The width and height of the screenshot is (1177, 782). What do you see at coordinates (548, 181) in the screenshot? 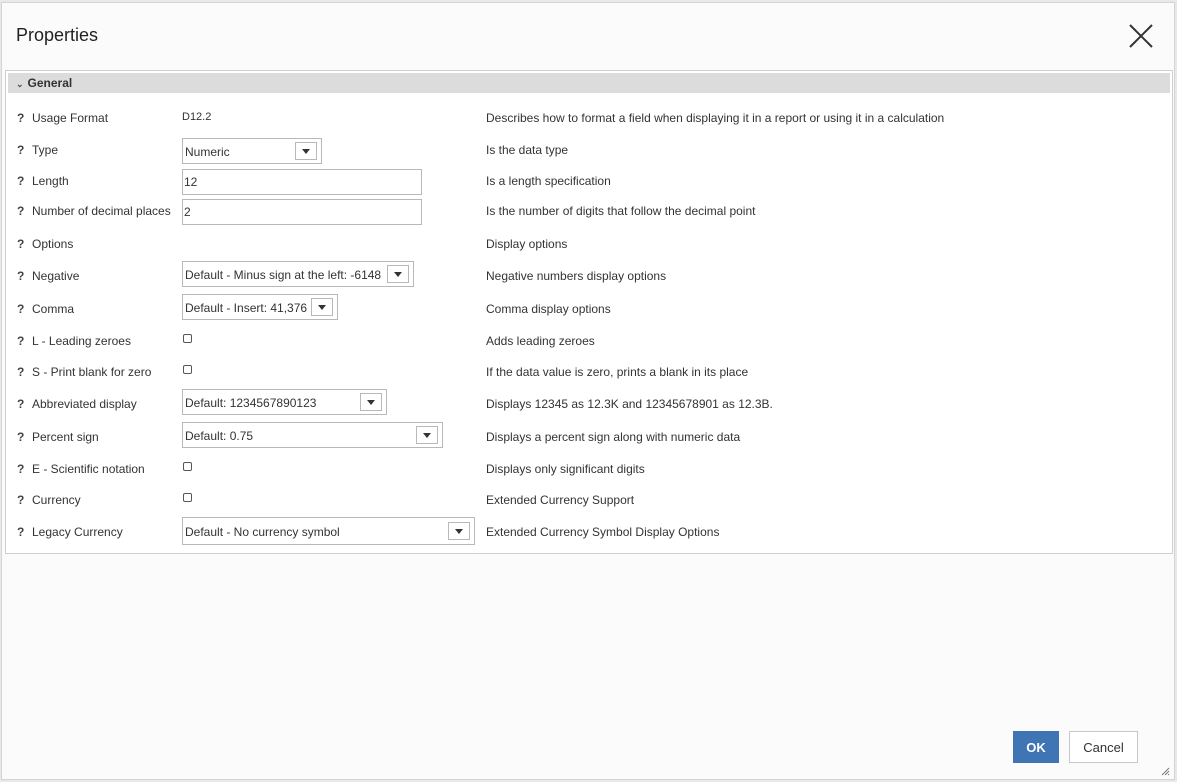
I see `property-description: Is a length specification` at bounding box center [548, 181].